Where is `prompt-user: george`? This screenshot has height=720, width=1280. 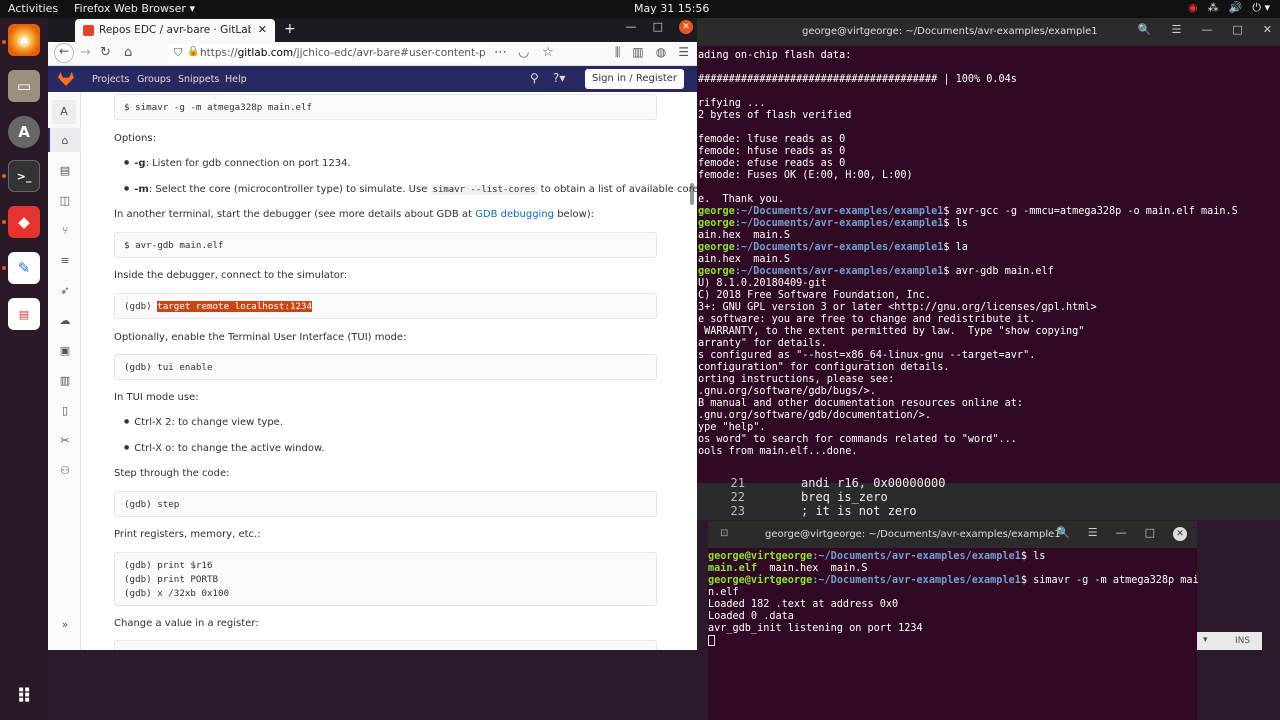 prompt-user: george is located at coordinates (716, 271).